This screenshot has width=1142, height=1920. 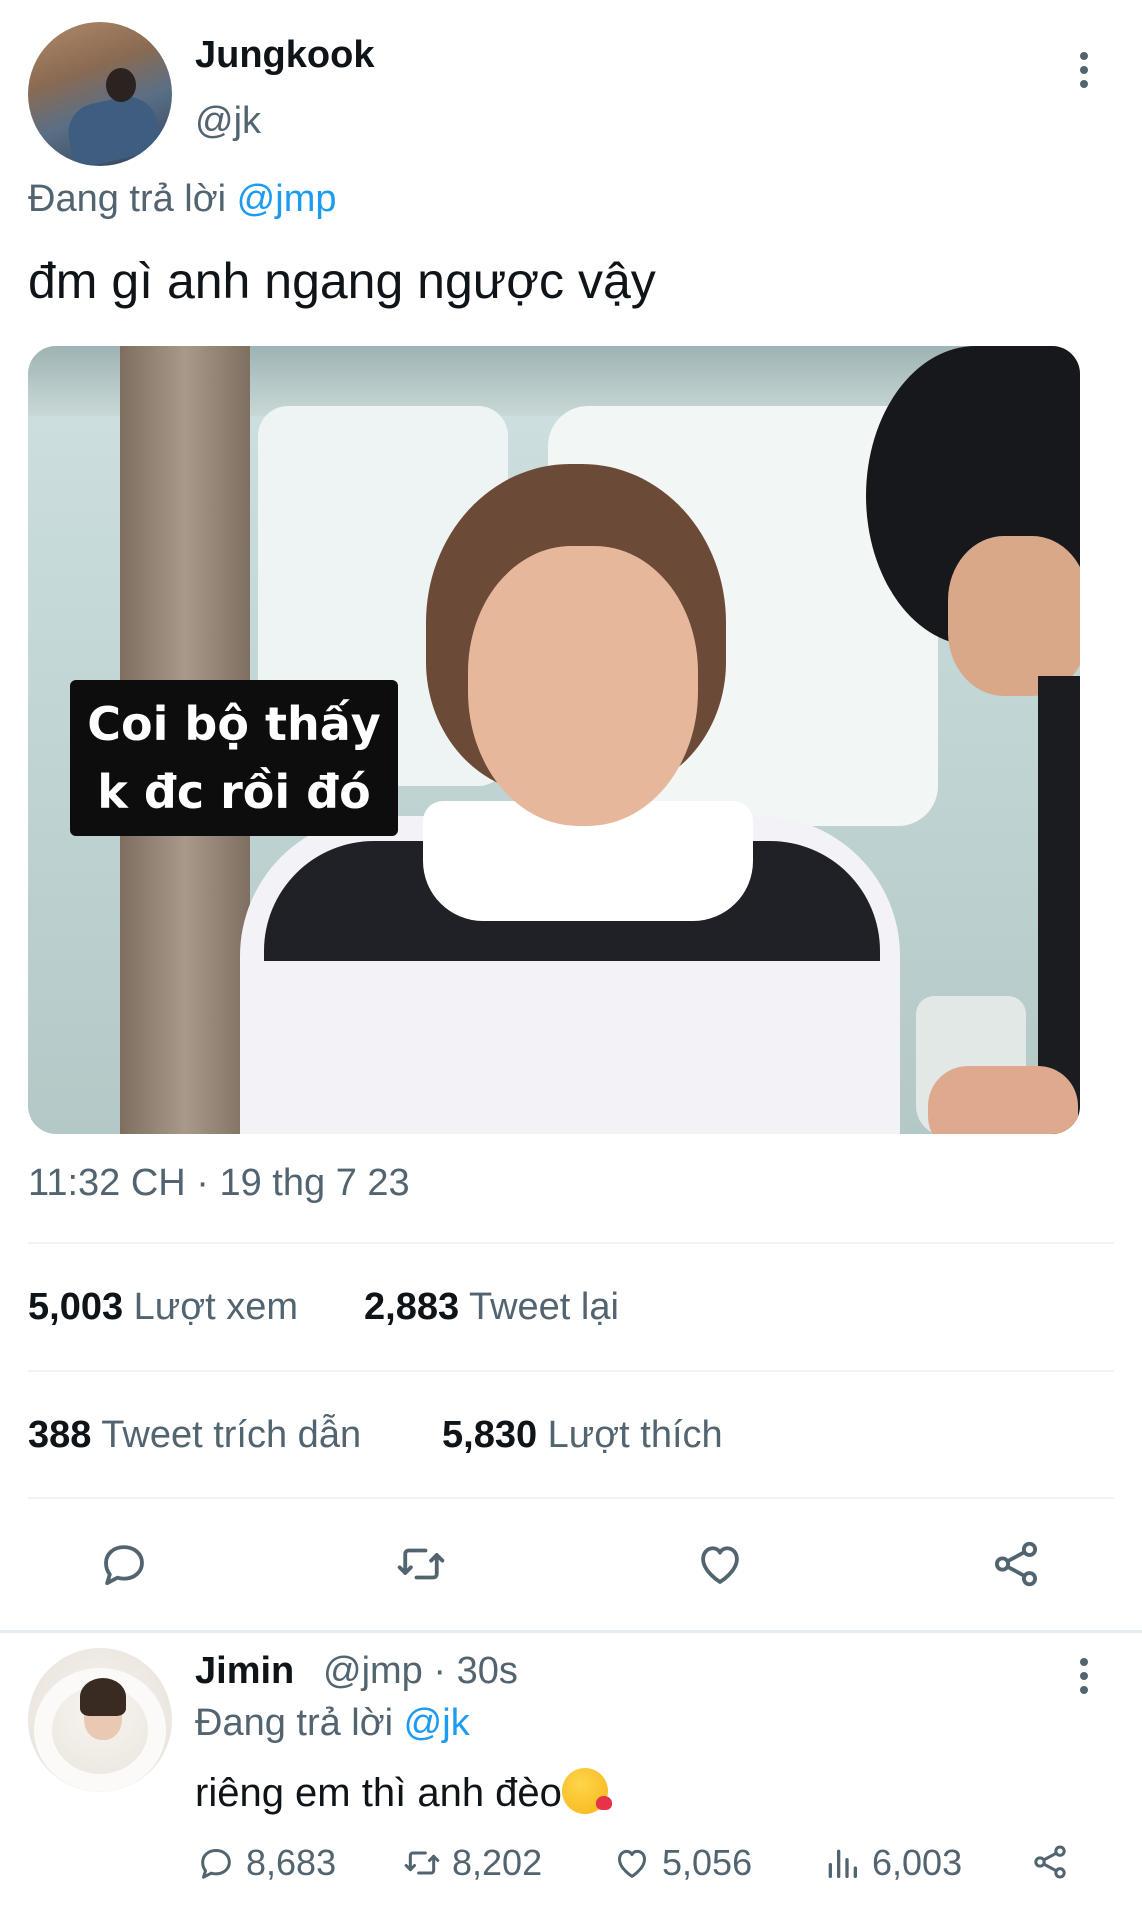 I want to click on reply-replying-to-line: Đang trả lời @jk, so click(x=332, y=1723).